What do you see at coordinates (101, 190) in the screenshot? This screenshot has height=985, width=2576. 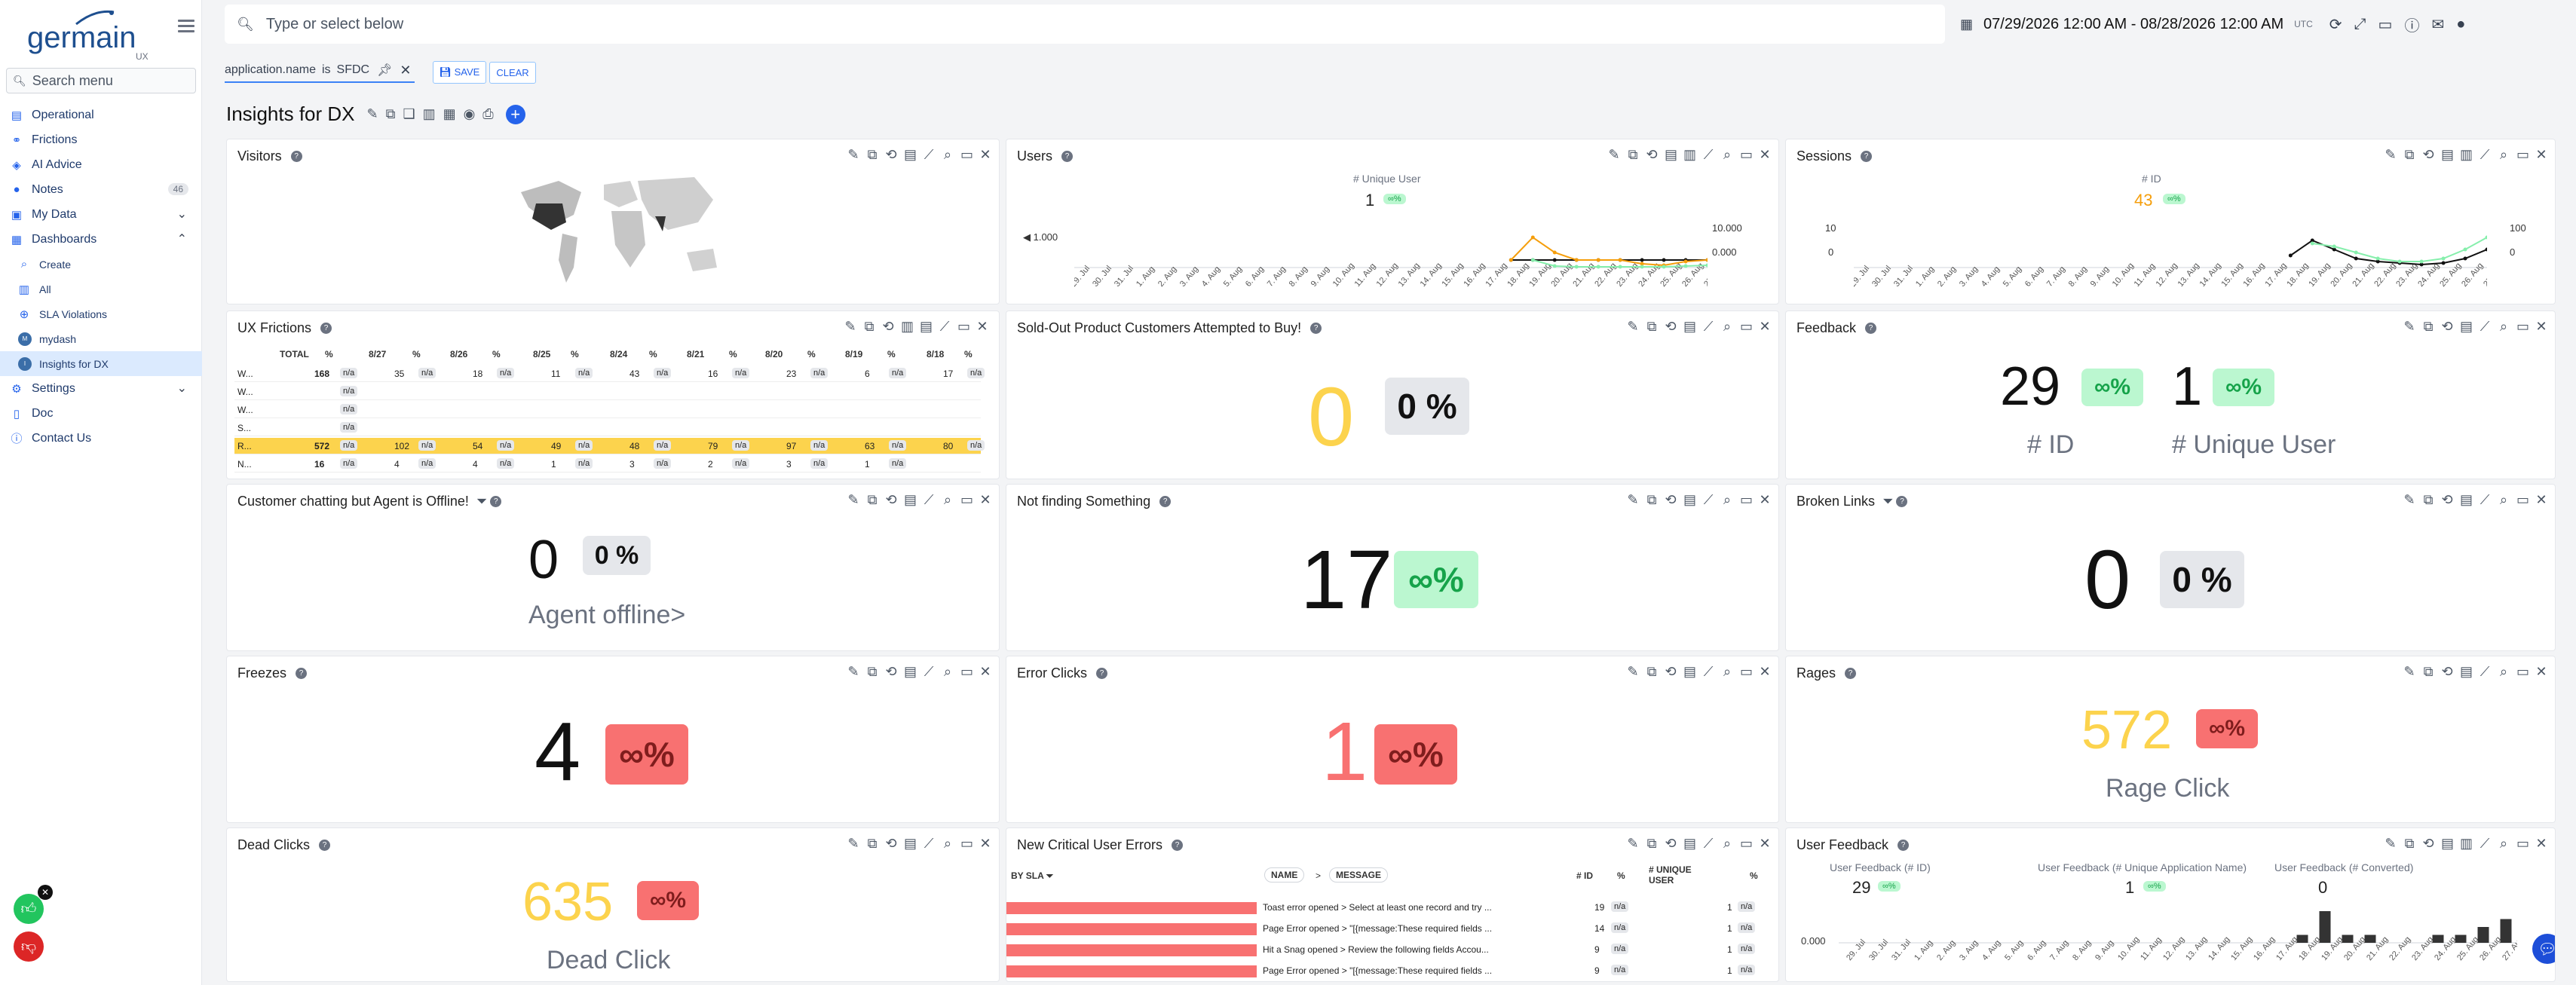 I see `nav-notes: ● Notes 46` at bounding box center [101, 190].